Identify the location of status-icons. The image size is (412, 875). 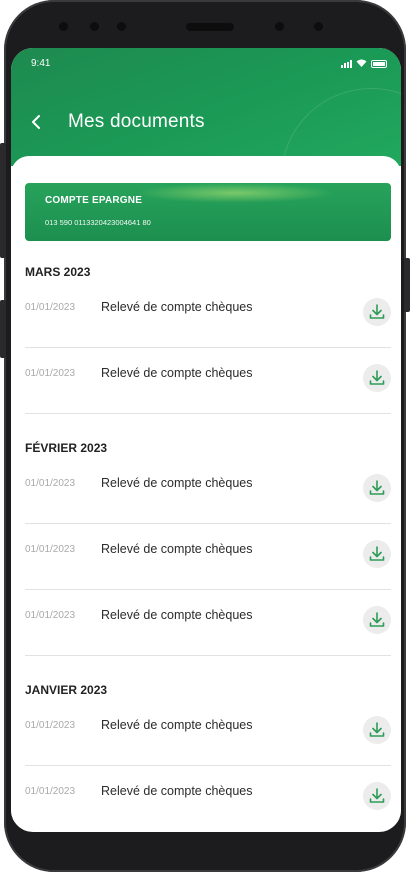
(364, 63).